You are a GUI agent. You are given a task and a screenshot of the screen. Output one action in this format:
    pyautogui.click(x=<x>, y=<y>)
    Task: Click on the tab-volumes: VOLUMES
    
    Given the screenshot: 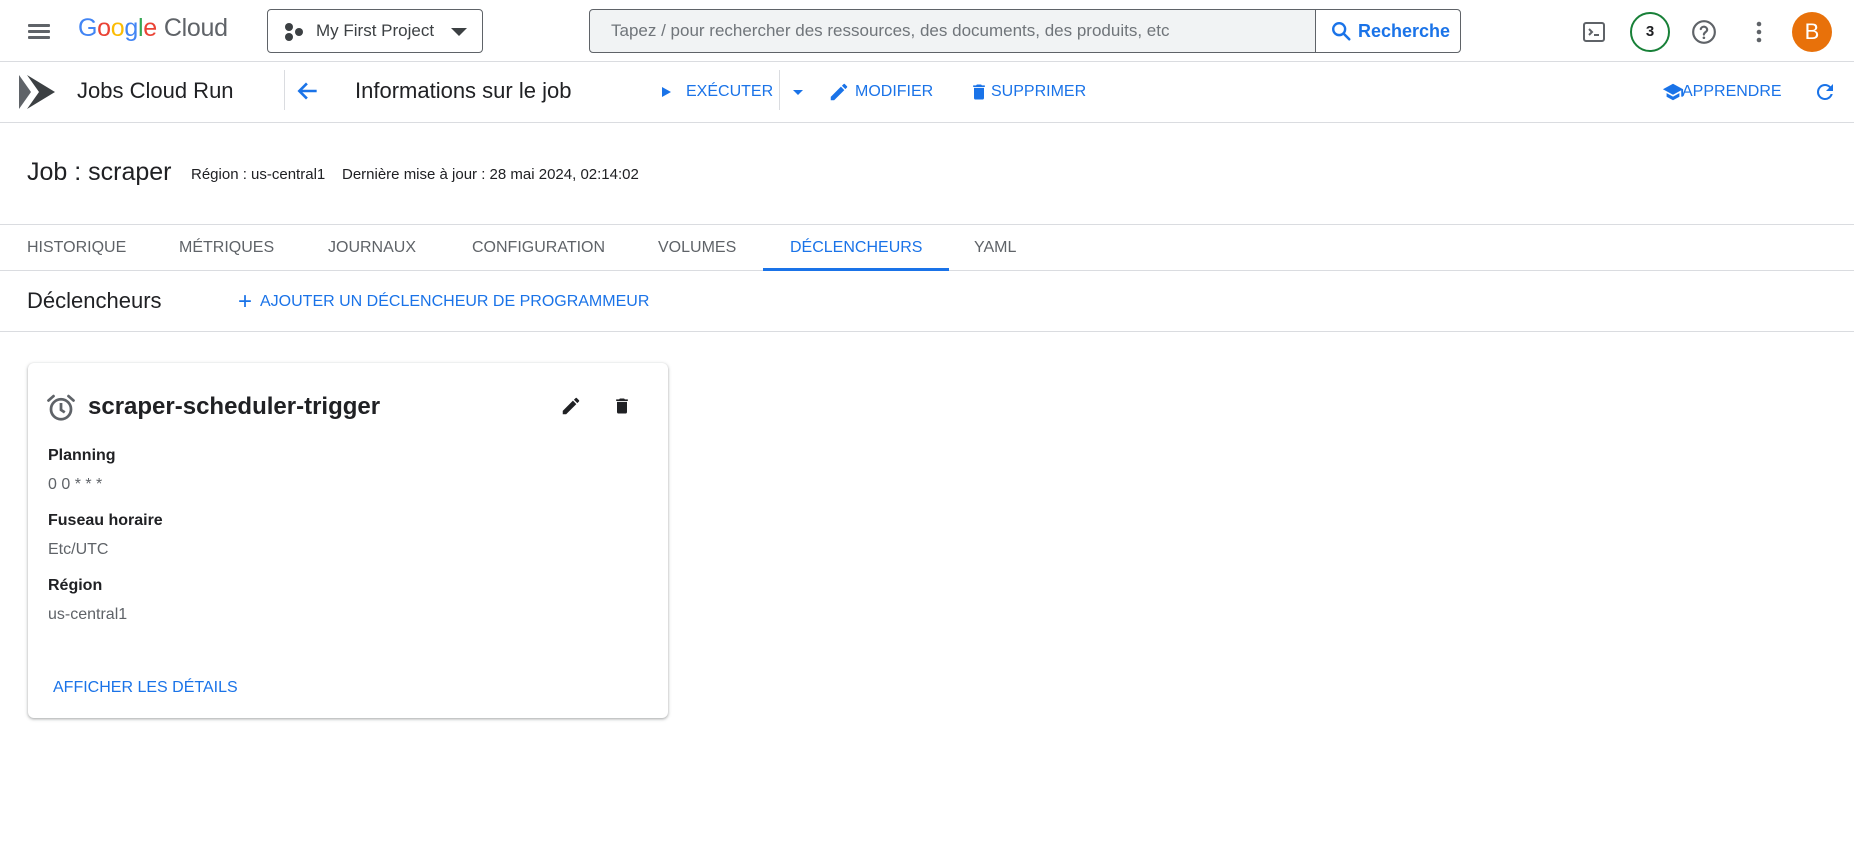 What is the action you would take?
    pyautogui.click(x=697, y=248)
    